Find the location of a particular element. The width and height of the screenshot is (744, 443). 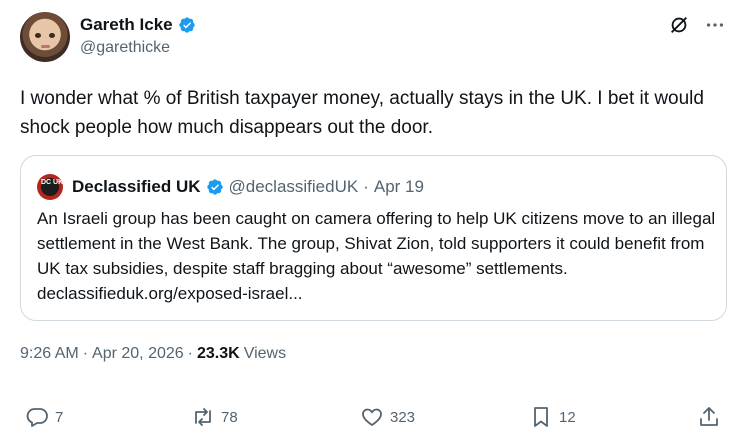

bookmark-button: 12 is located at coordinates (552, 417).